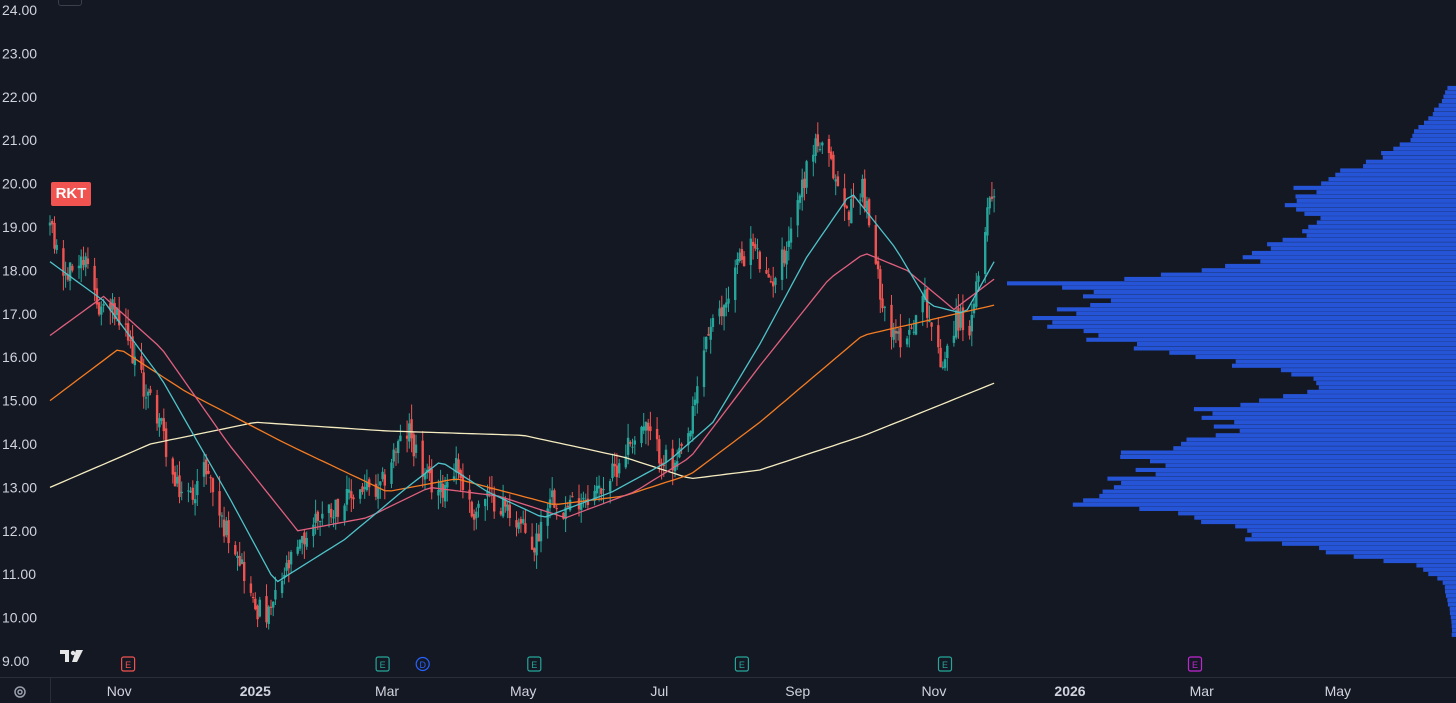 The image size is (1456, 703). Describe the element at coordinates (70, 3) in the screenshot. I see `legend-toggle` at that location.